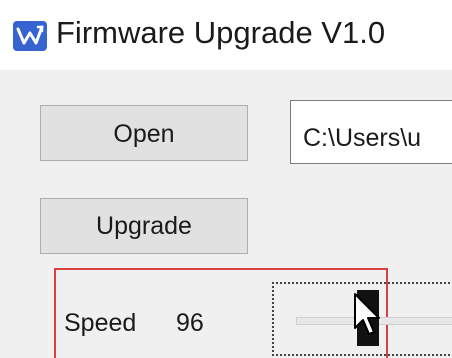 The height and width of the screenshot is (358, 452). I want to click on app-logo-icon, so click(30, 36).